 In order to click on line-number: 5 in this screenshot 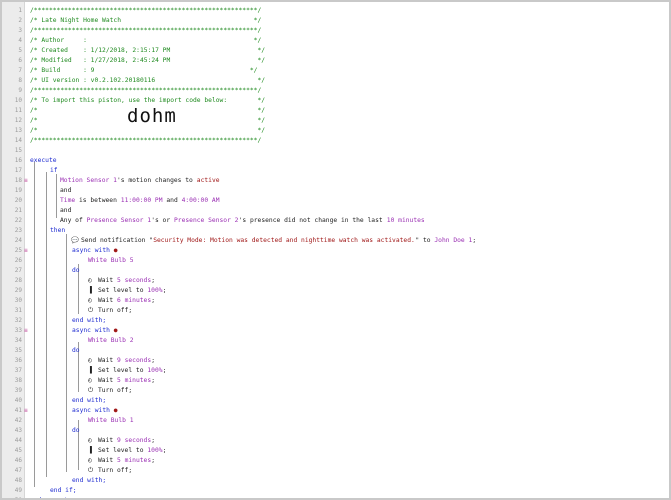, I will do `click(20, 50)`.